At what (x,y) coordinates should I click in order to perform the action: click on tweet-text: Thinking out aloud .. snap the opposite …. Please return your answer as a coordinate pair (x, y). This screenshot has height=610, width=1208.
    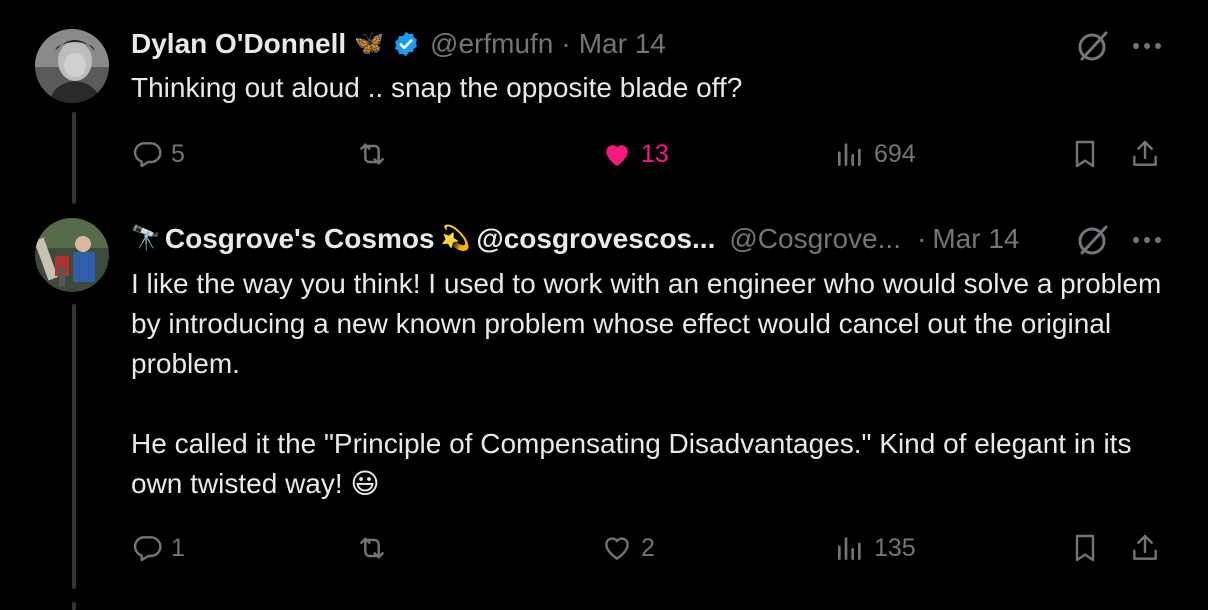
    Looking at the image, I should click on (436, 88).